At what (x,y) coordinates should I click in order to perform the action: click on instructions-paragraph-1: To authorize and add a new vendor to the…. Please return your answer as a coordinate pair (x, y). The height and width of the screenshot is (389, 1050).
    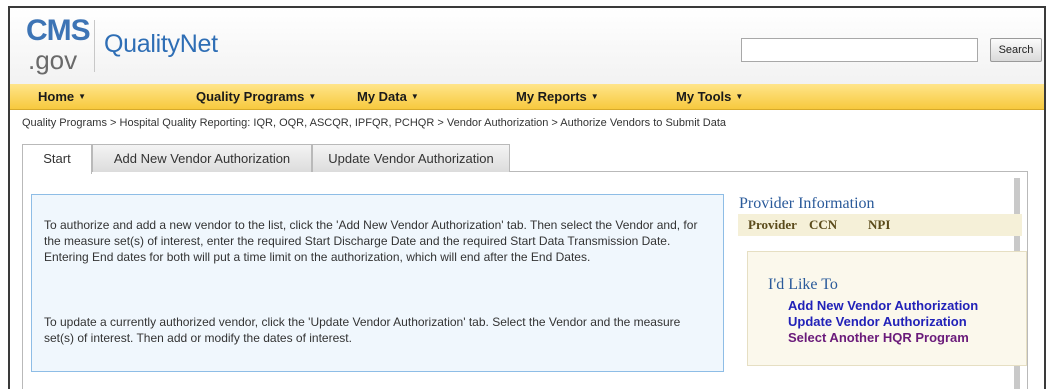
    Looking at the image, I should click on (371, 241).